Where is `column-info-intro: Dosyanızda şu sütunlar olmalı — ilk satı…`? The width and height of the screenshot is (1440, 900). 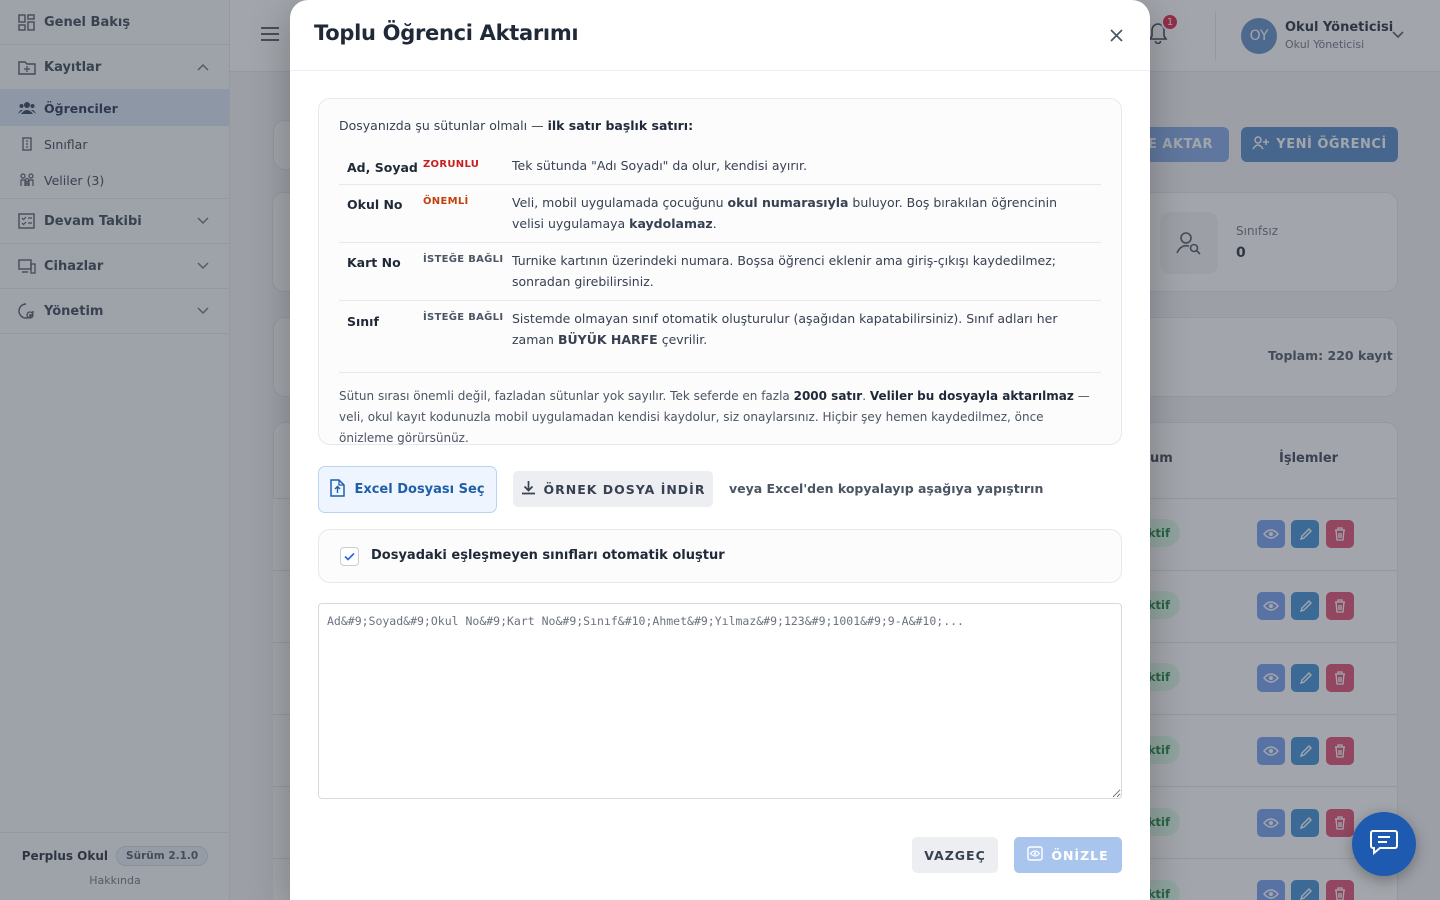
column-info-intro: Dosyanızda şu sütunlar olmalı — ilk satı… is located at coordinates (516, 125).